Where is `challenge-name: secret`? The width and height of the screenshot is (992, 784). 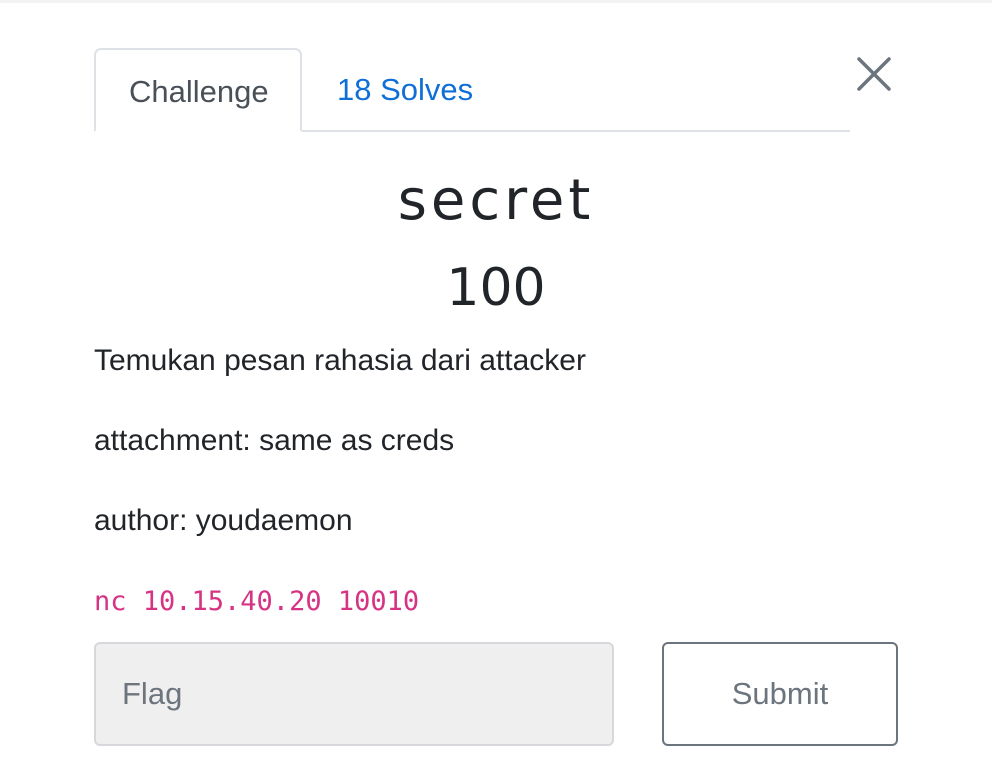
challenge-name: secret is located at coordinates (496, 200).